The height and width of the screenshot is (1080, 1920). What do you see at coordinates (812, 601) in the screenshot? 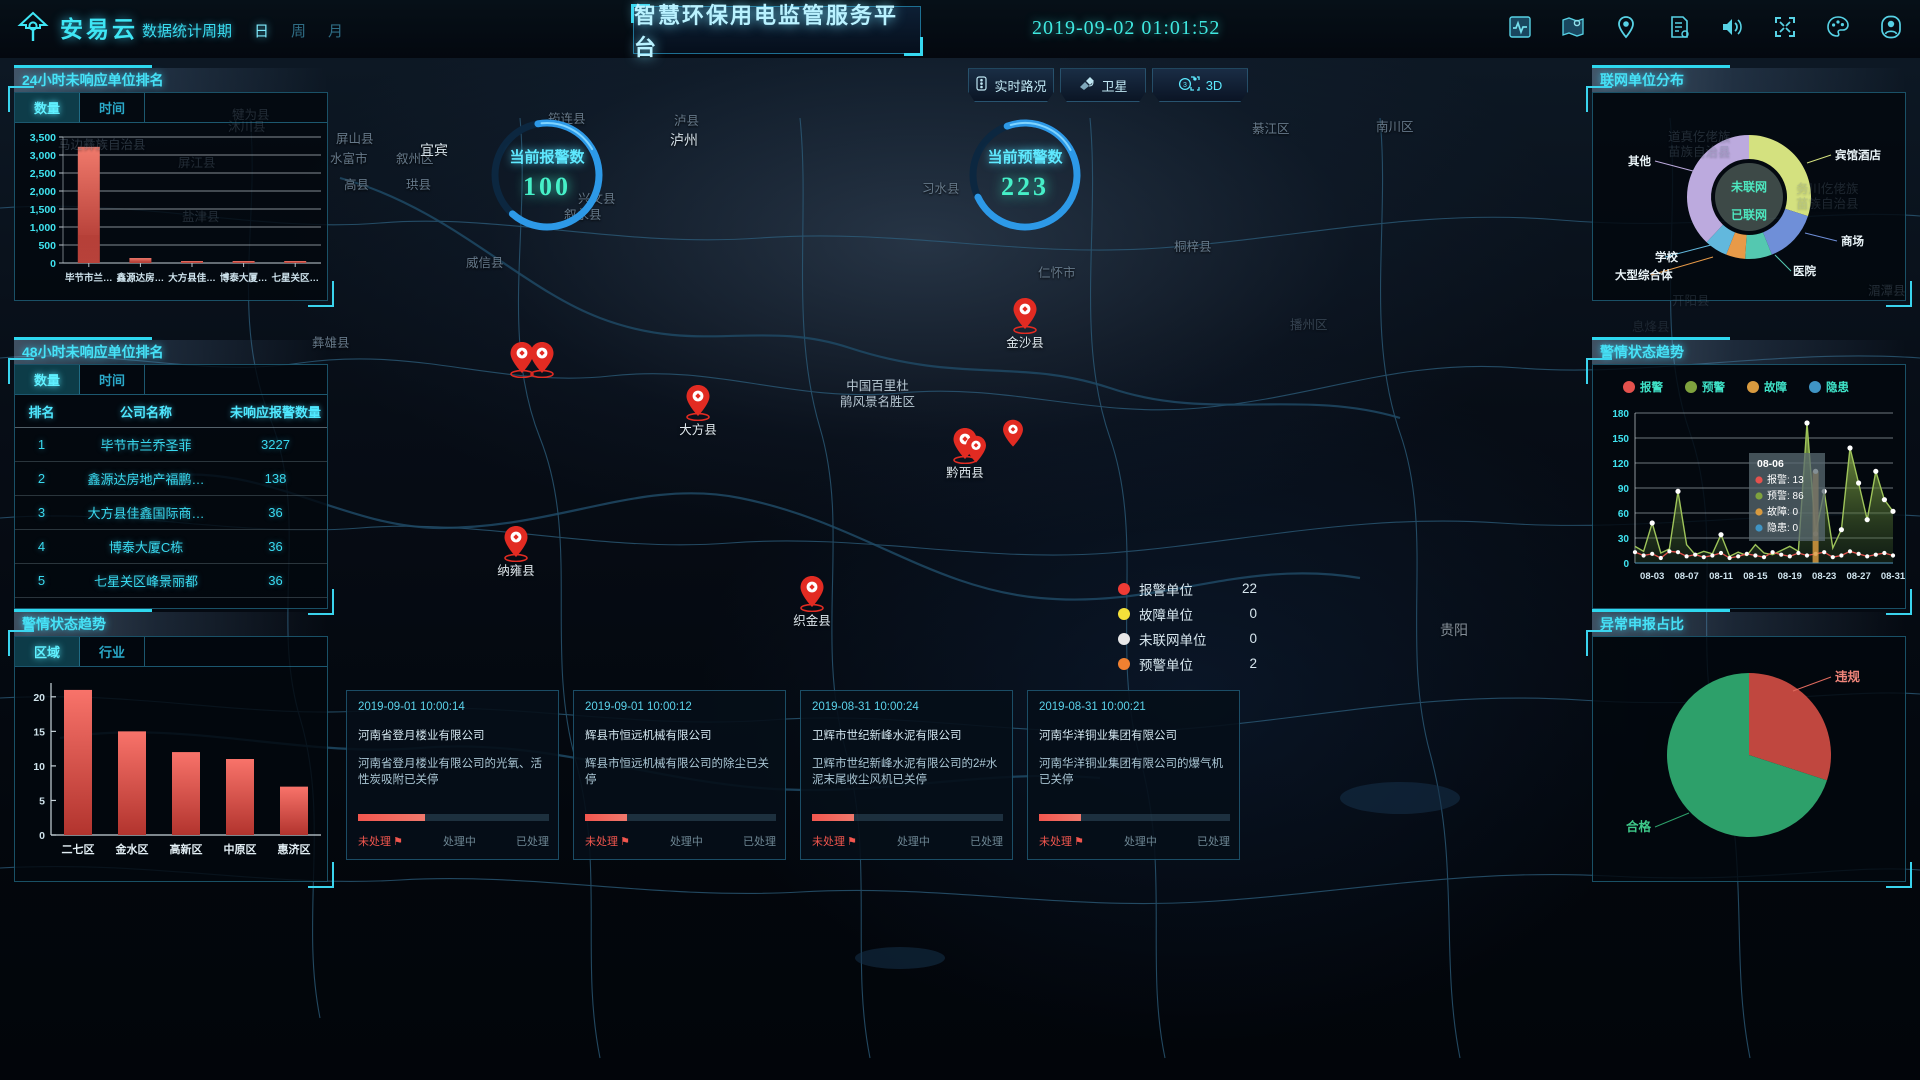
I see `map-pin: 织金县` at bounding box center [812, 601].